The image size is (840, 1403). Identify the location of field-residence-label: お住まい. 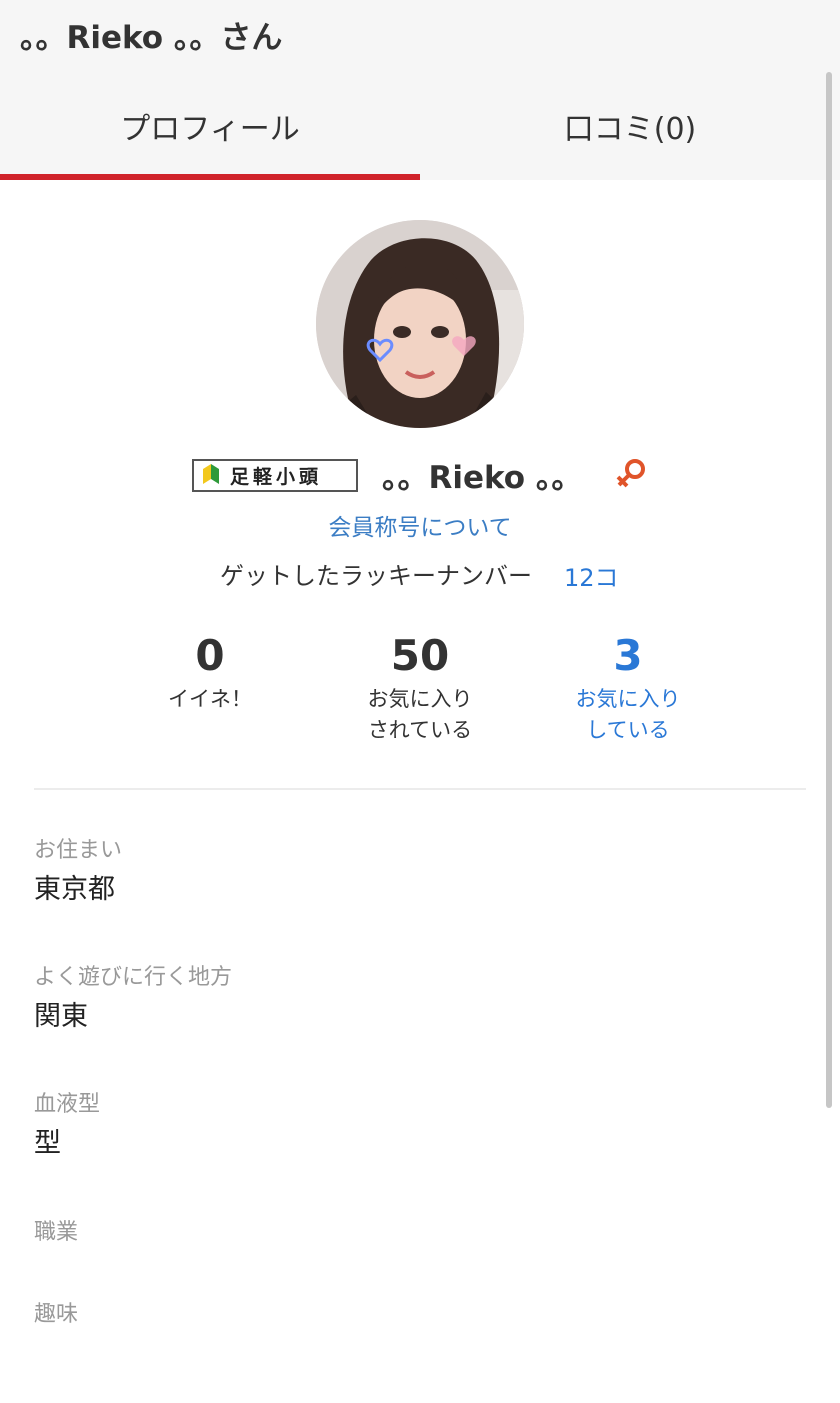
(78, 850).